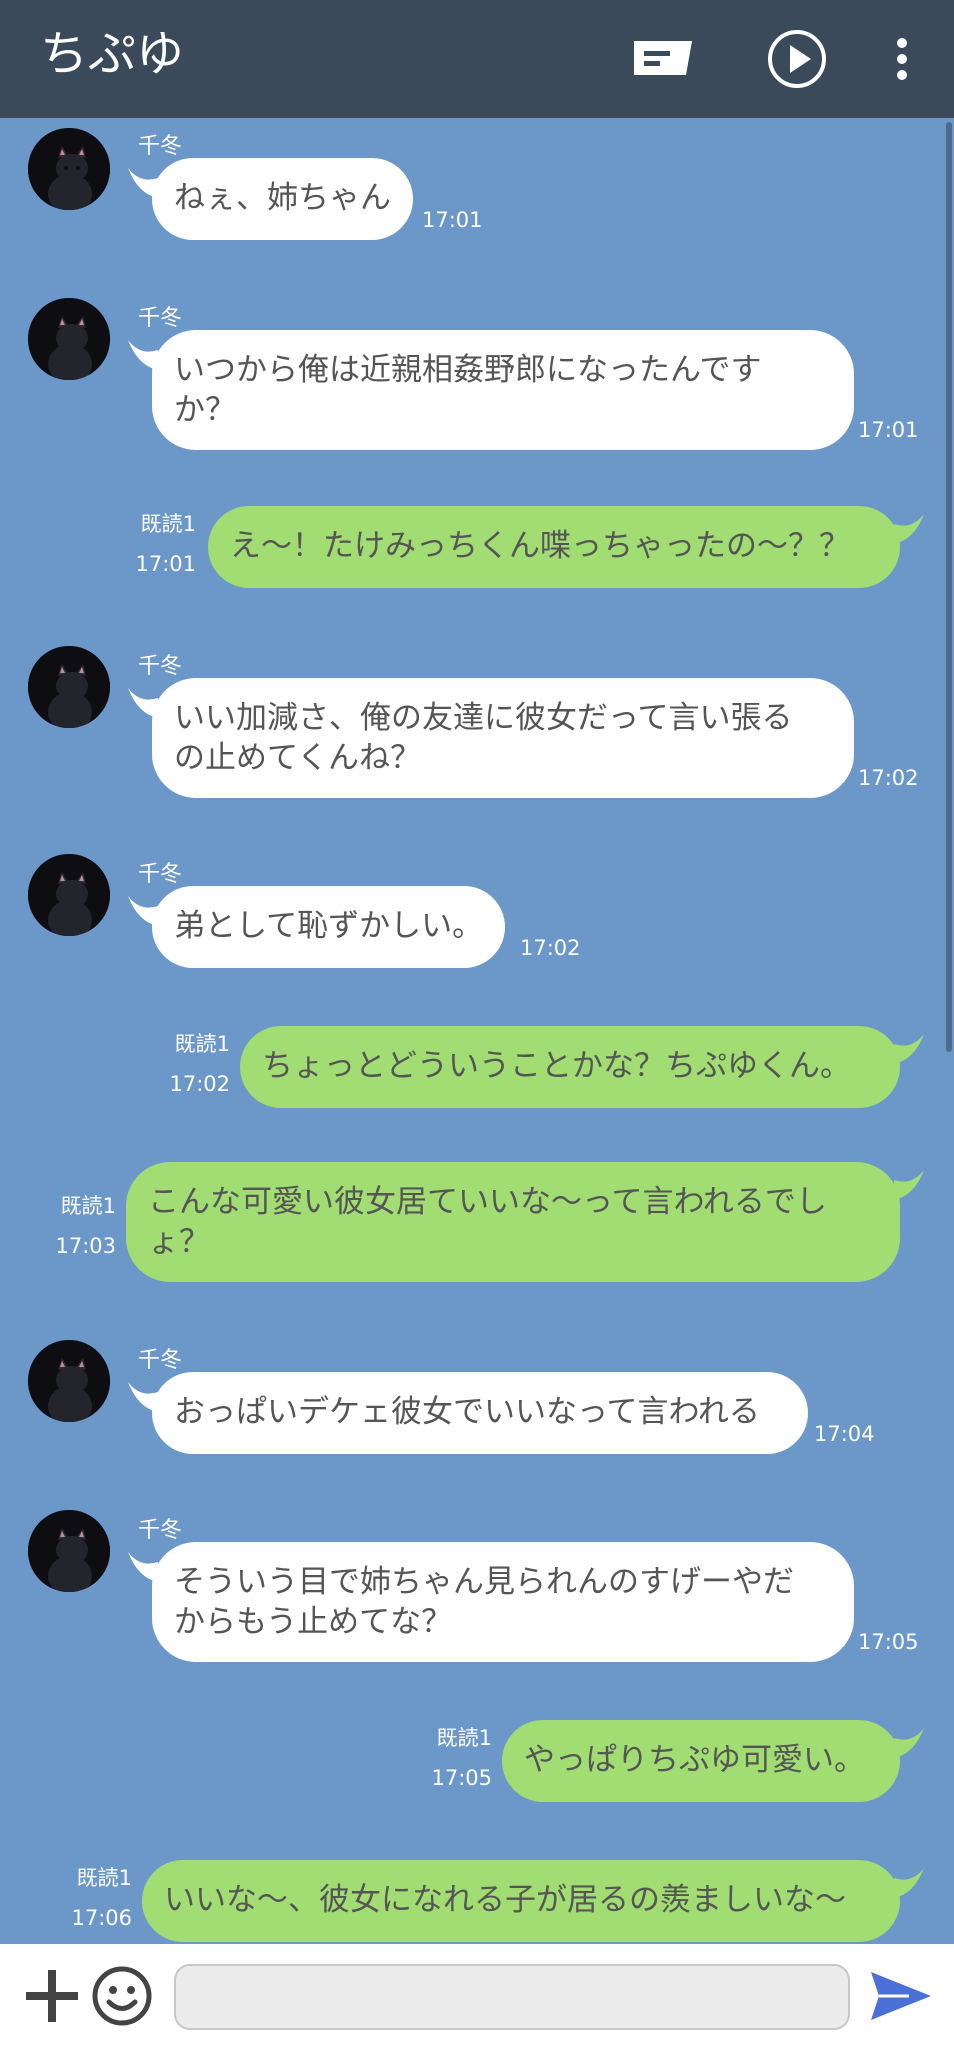 The width and height of the screenshot is (954, 2048). I want to click on message-bubble: いい加減さ、俺の友達に彼女だって言い張る の止めてくんね？, so click(503, 738).